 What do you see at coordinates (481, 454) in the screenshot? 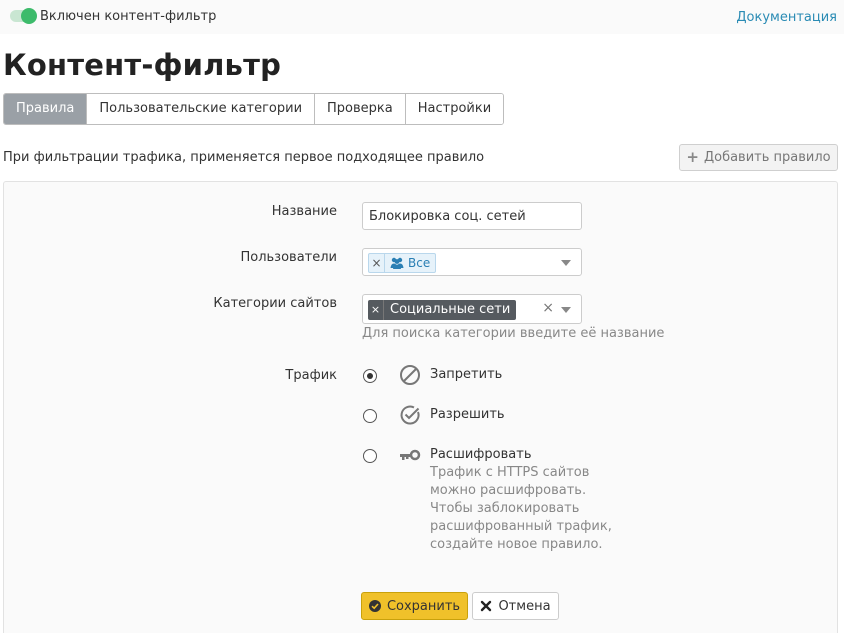
I see `traffic-decrypt-label: Расшифровать` at bounding box center [481, 454].